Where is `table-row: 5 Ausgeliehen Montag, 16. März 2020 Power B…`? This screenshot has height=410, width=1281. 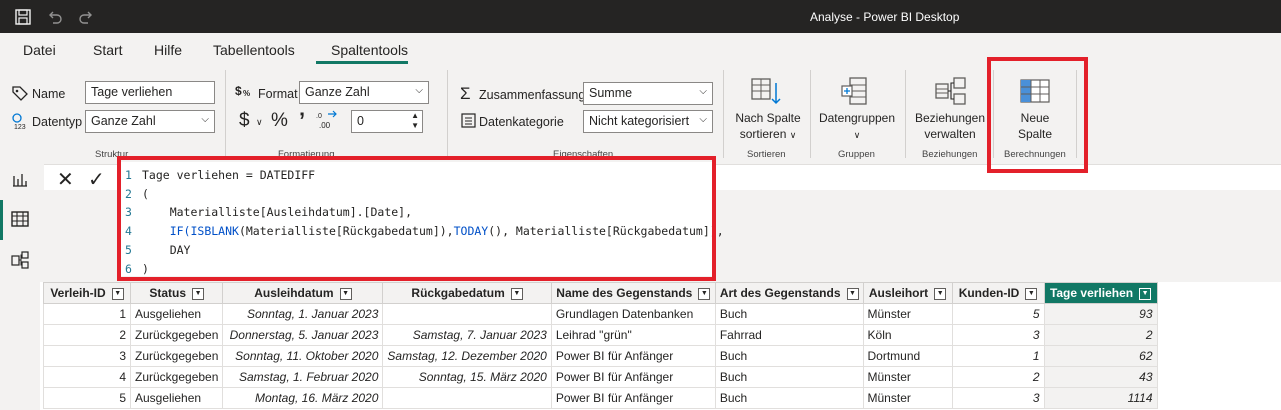
table-row: 5 Ausgeliehen Montag, 16. März 2020 Power B… is located at coordinates (600, 398).